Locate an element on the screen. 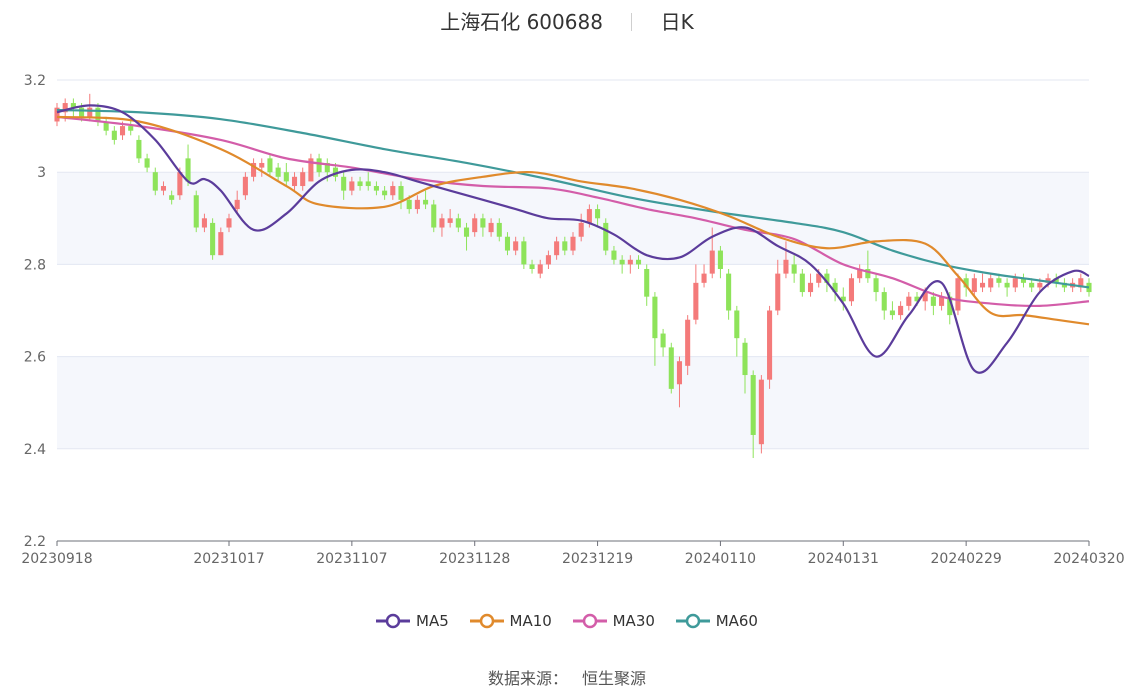  legend-label-ma10: MA10 is located at coordinates (530, 621).